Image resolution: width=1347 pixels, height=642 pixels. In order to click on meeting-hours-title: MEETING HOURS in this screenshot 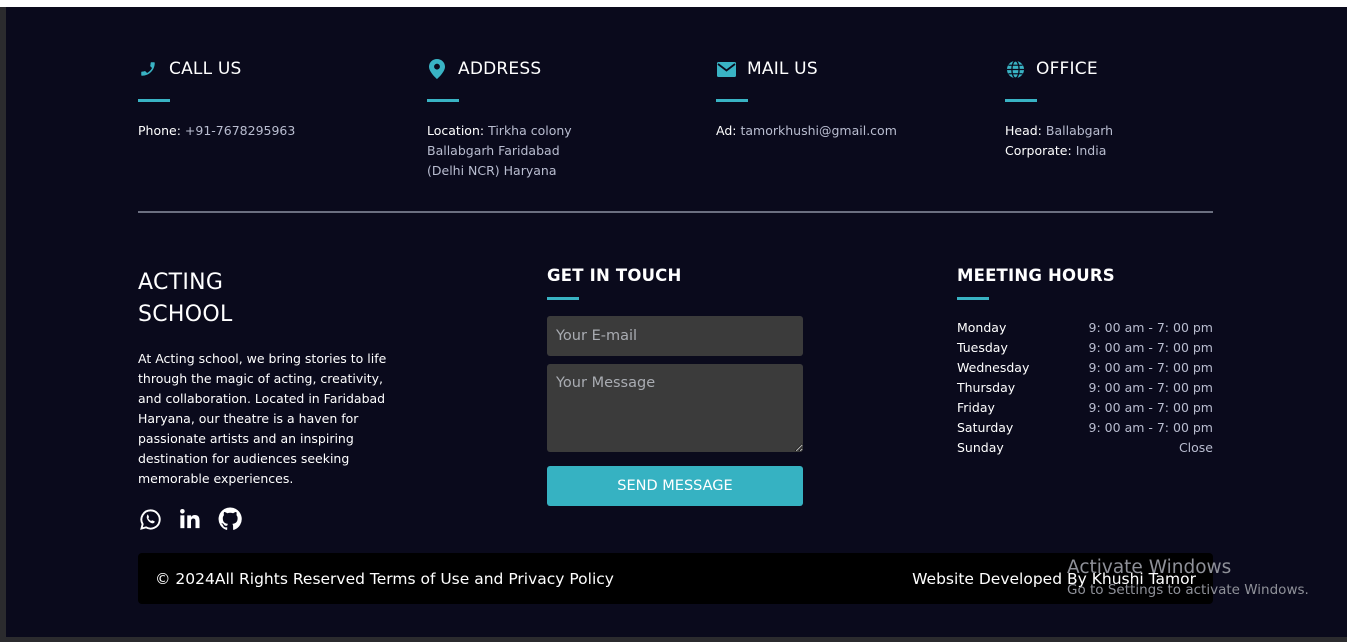, I will do `click(1036, 275)`.